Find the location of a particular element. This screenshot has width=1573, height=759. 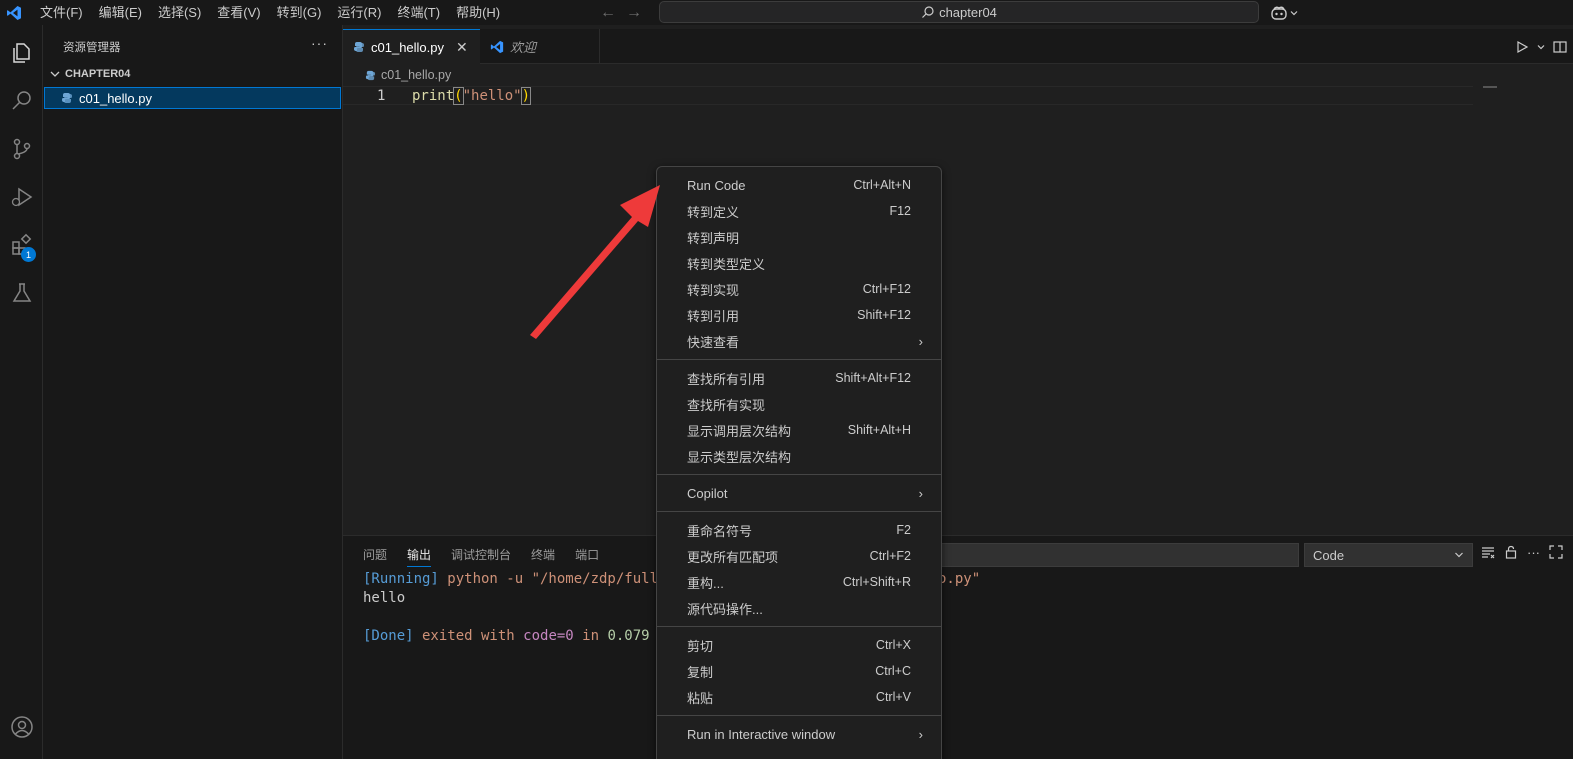

context-menu-item: 重命名符号 F2 is located at coordinates (799, 530).